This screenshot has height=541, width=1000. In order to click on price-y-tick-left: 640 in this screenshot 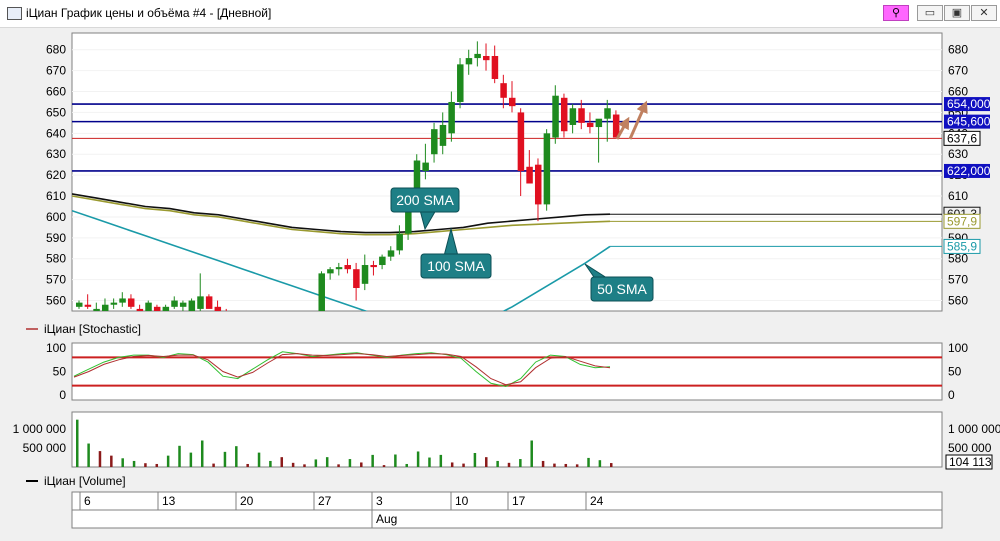, I will do `click(56, 133)`.